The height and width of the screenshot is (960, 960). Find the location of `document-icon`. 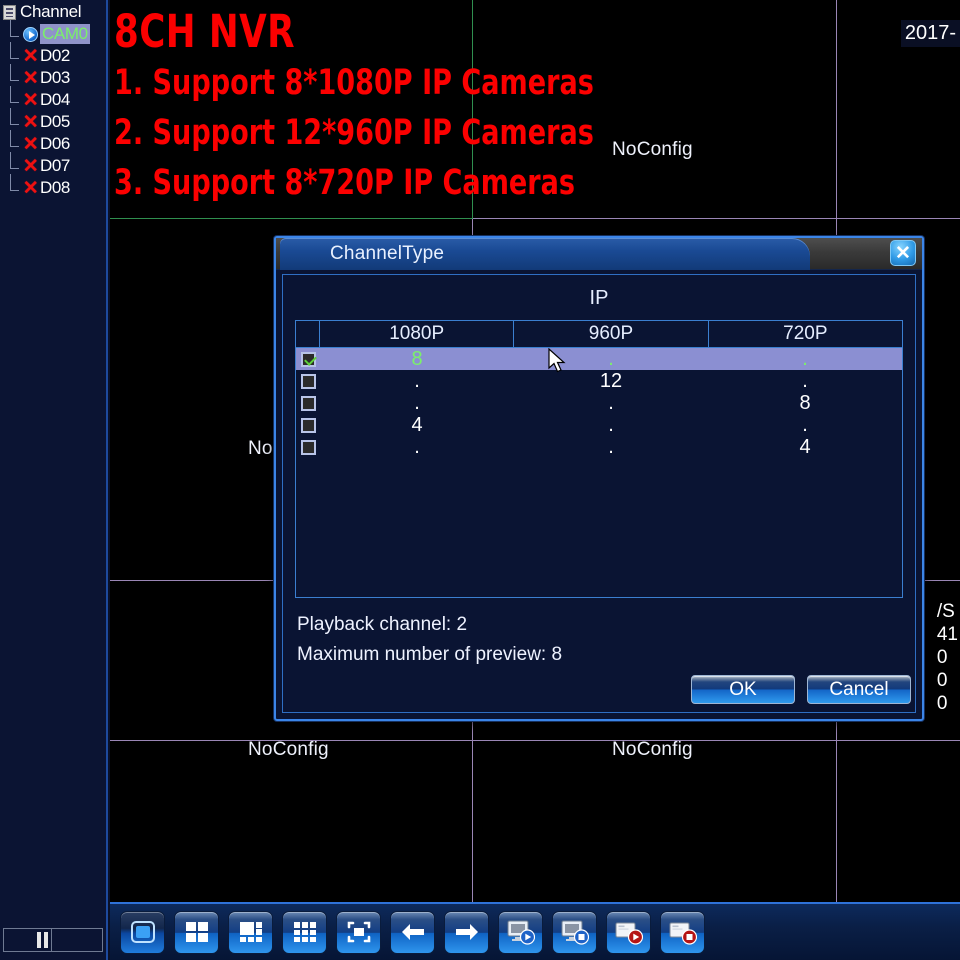

document-icon is located at coordinates (9, 12).